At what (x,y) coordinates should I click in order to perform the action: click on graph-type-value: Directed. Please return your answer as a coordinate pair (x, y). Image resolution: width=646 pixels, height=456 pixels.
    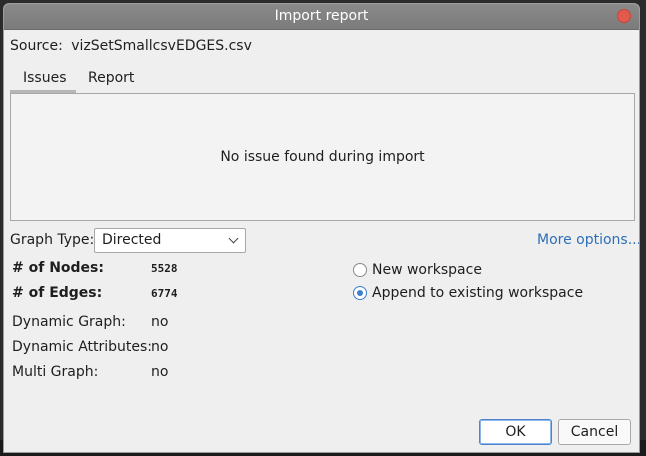
    Looking at the image, I should click on (132, 240).